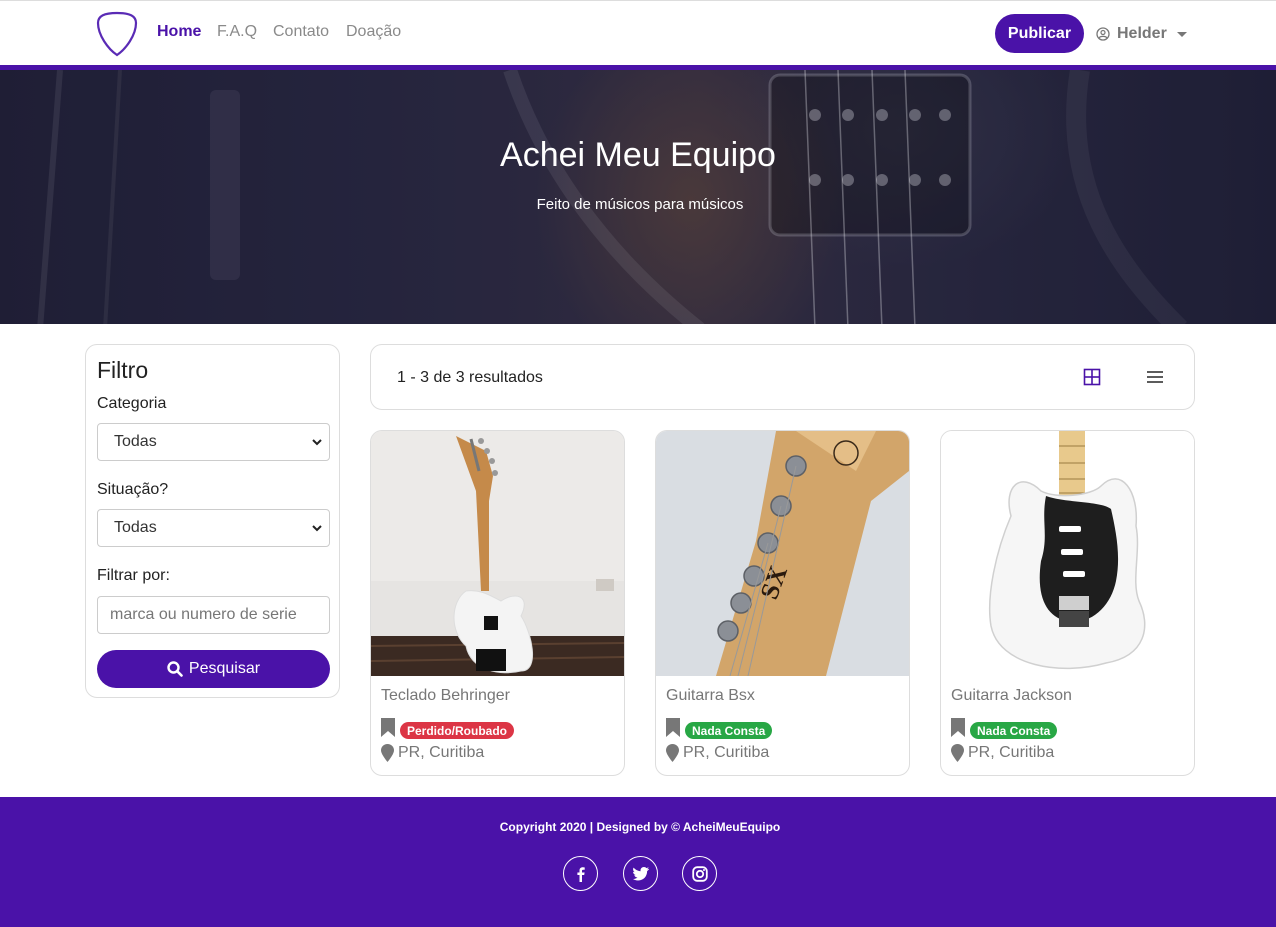 This screenshot has height=927, width=1276. Describe the element at coordinates (117, 34) in the screenshot. I see `guitar-pick-logo` at that location.